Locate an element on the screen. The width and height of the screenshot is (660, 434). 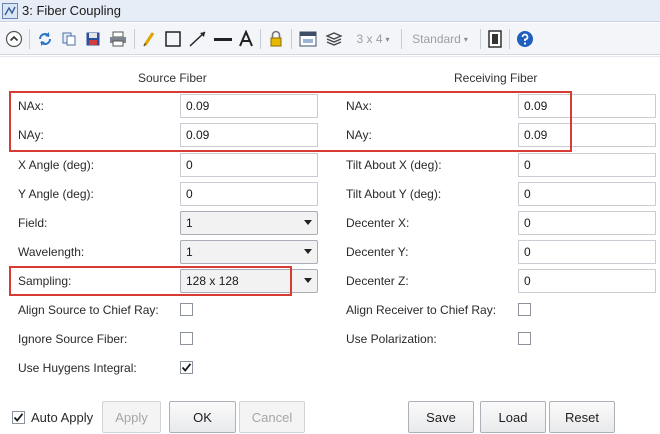
print-icon is located at coordinates (118, 39).